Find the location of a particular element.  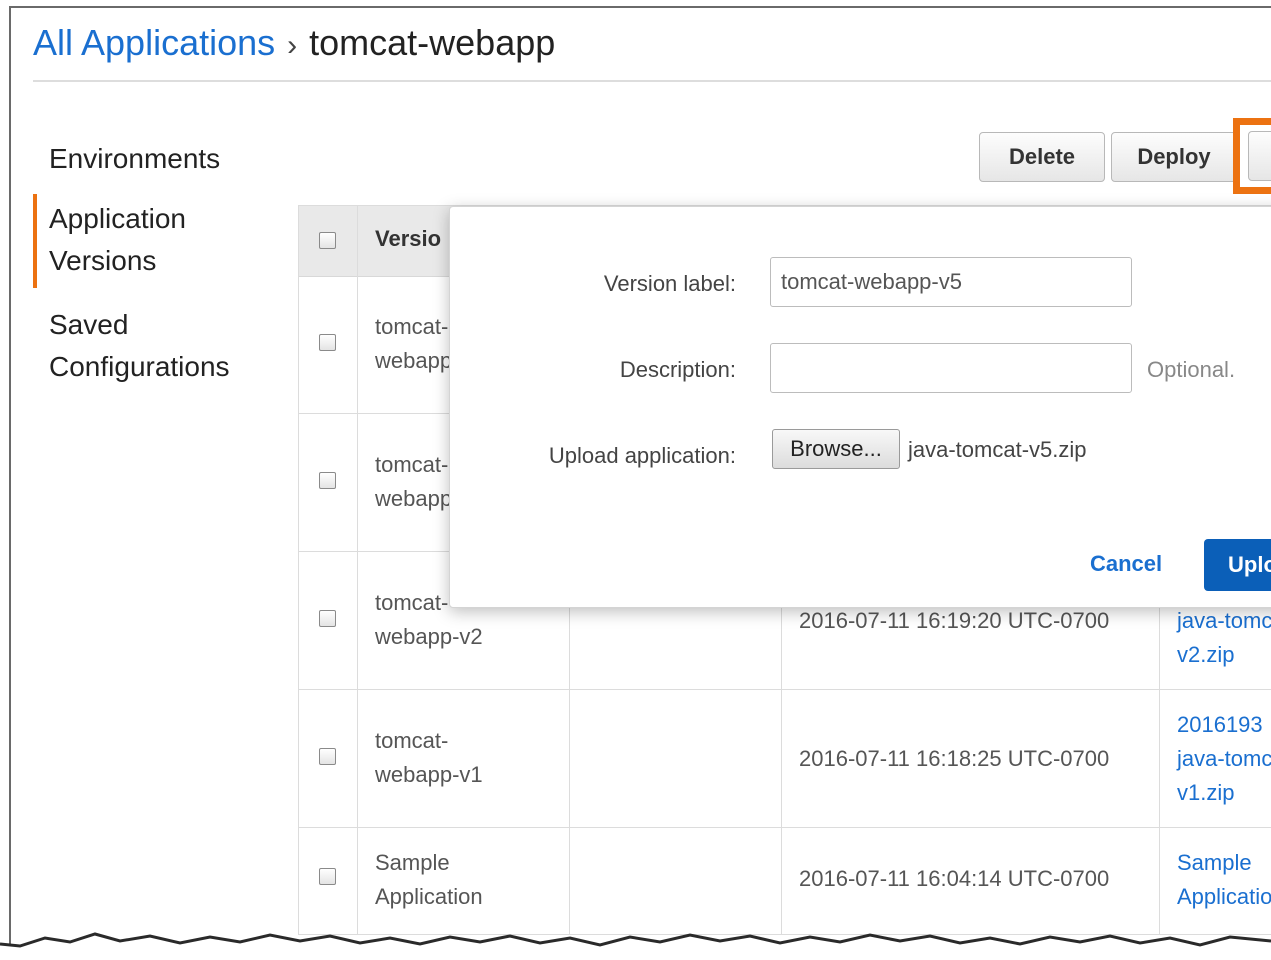

description-optional-hint: Optional. is located at coordinates (1191, 369).